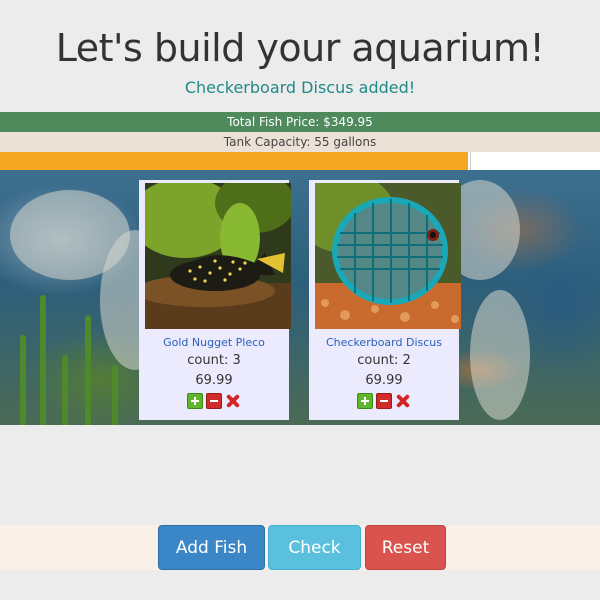 The width and height of the screenshot is (600, 600). I want to click on capacity-progress-bar, so click(300, 161).